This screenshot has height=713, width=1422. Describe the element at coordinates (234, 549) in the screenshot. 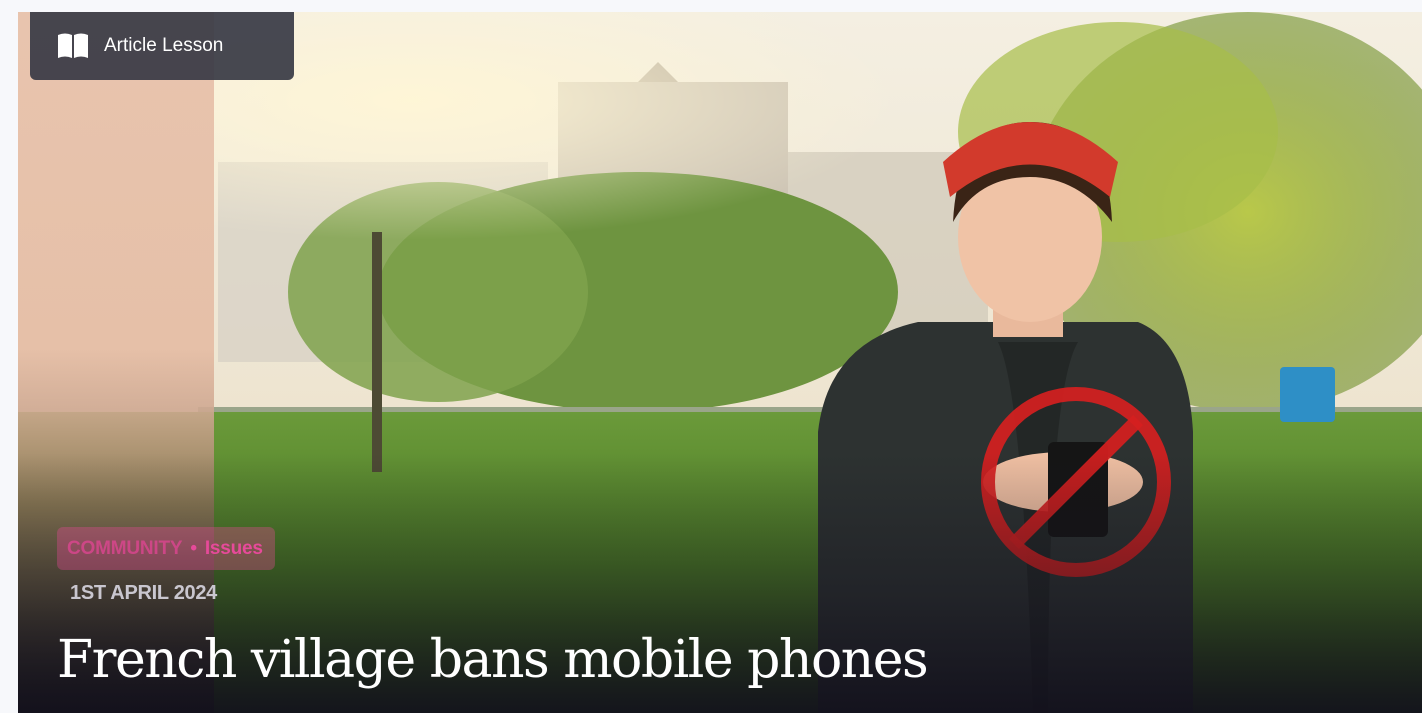

I see `subcategory-label: Issues` at that location.